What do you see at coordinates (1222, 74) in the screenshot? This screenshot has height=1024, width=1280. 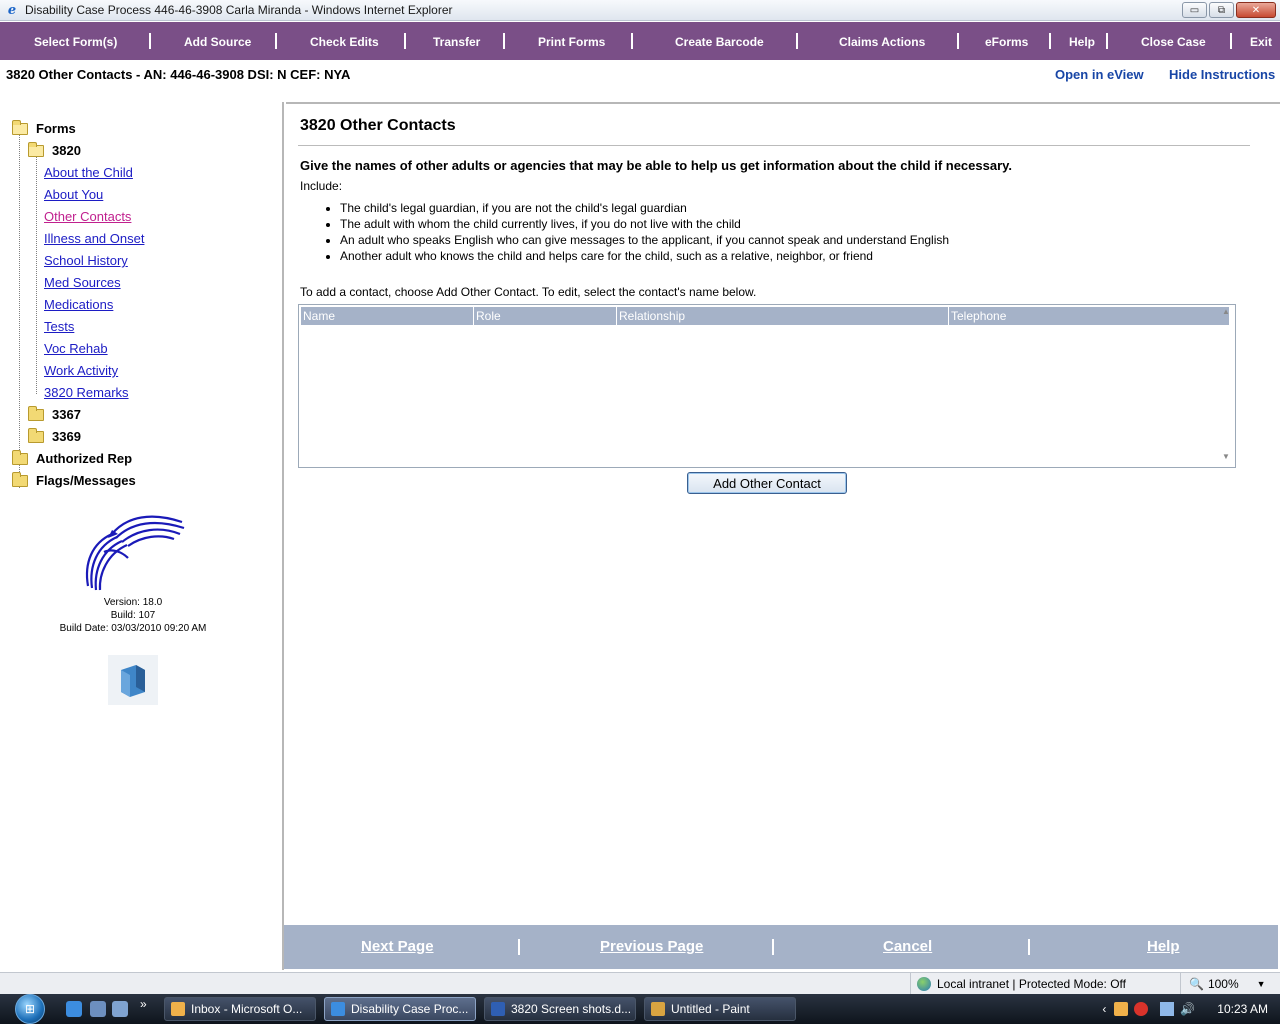 I see `hide-instructions-link: Hide Instructions` at bounding box center [1222, 74].